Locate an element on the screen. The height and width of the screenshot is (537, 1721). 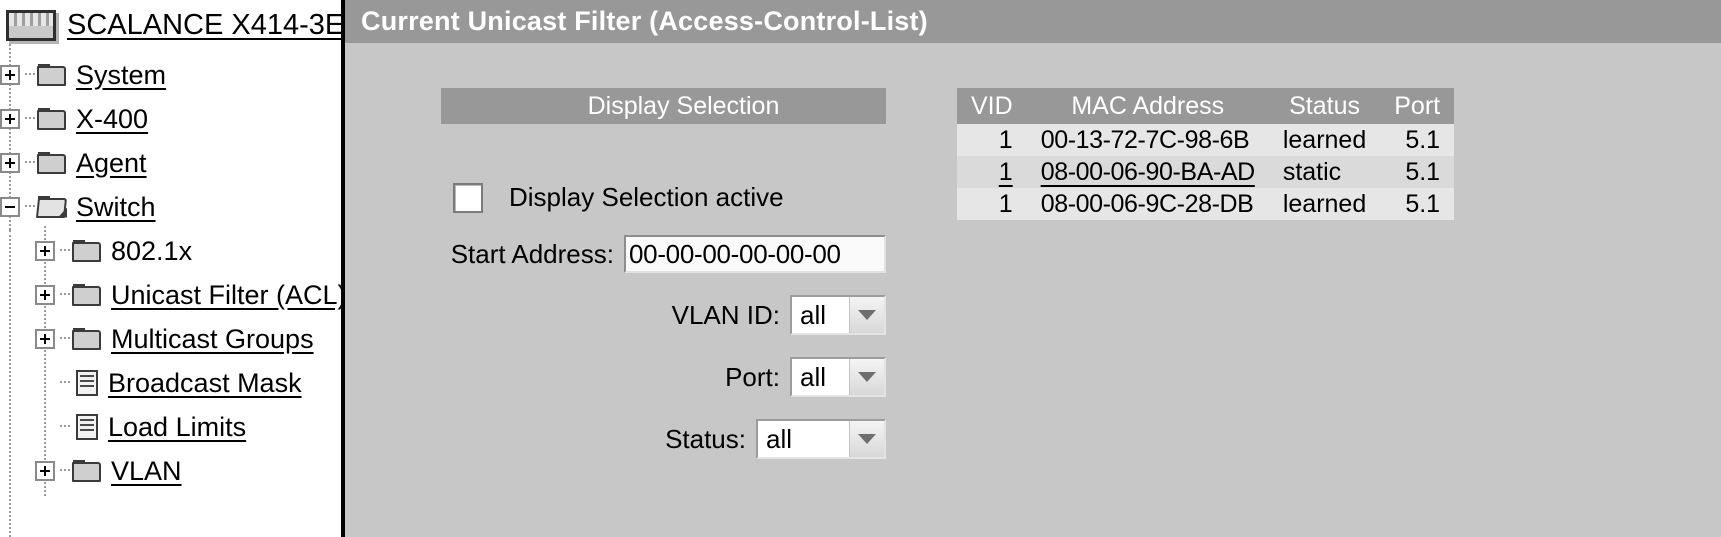
sidebar-item-agent: Agent is located at coordinates (73, 163).